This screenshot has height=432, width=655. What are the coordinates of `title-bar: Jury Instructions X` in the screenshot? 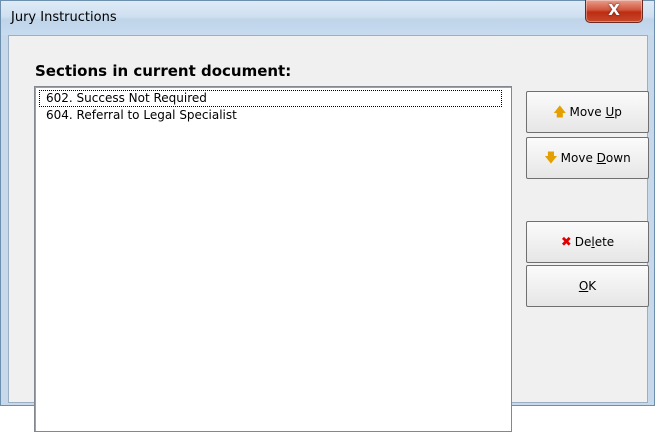 It's located at (327, 17).